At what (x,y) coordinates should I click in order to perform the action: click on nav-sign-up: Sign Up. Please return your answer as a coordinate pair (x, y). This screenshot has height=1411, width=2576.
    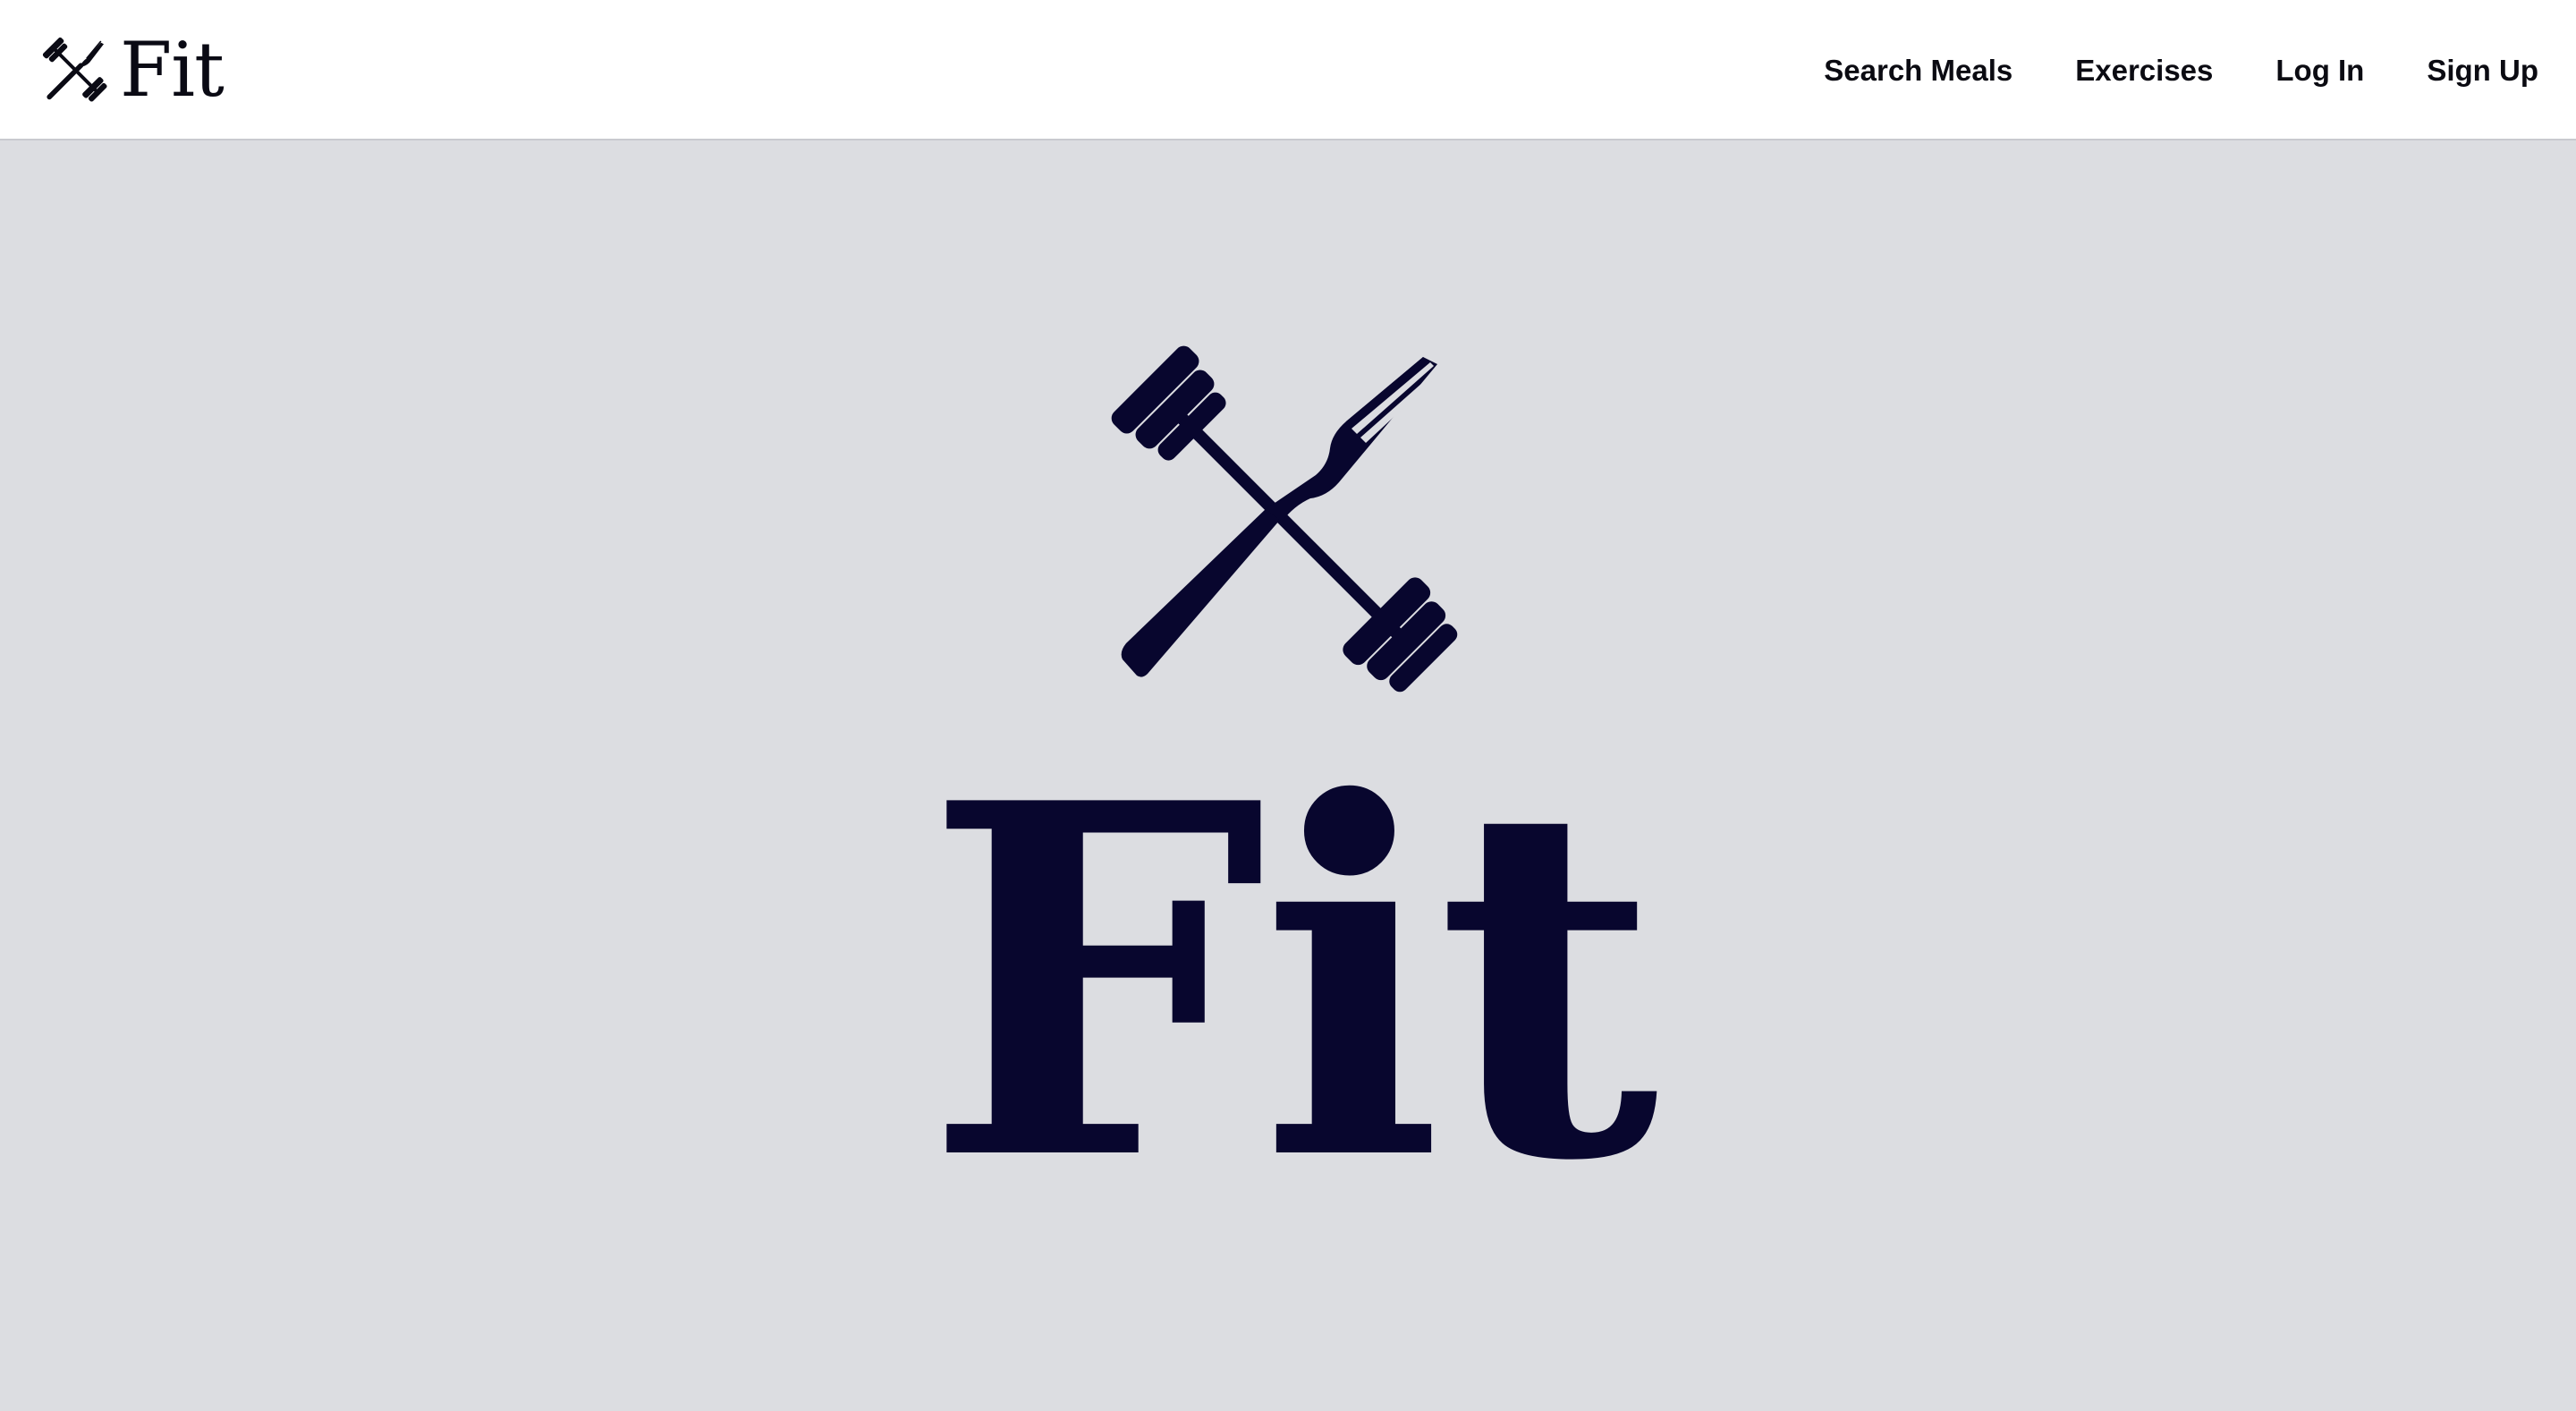
    Looking at the image, I should click on (2482, 71).